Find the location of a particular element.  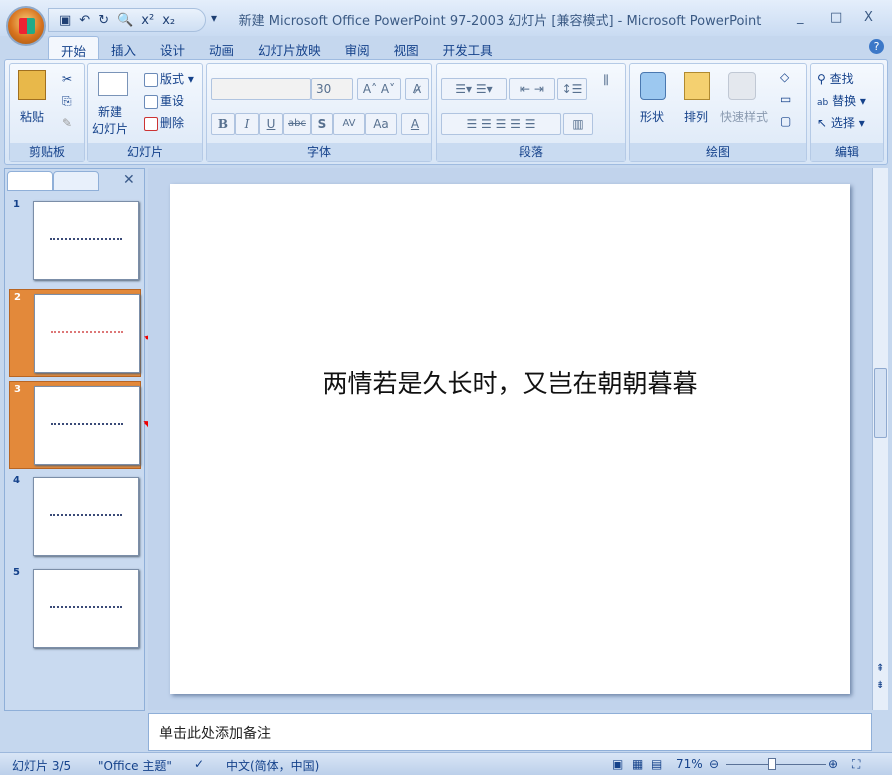

language-indicator: 中文(简体，中国) is located at coordinates (272, 765).